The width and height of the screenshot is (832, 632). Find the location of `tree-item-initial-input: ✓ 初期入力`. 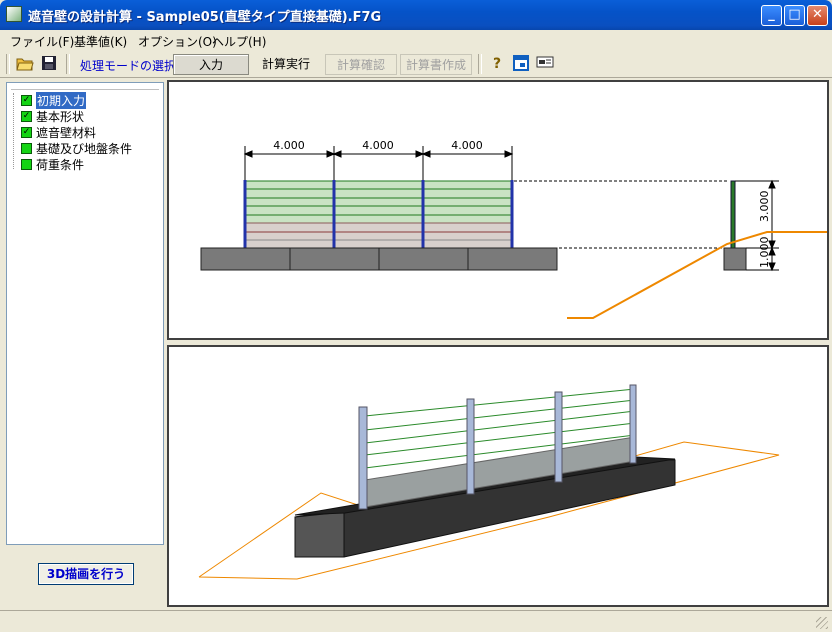

tree-item-initial-input: ✓ 初期入力 is located at coordinates (54, 100).